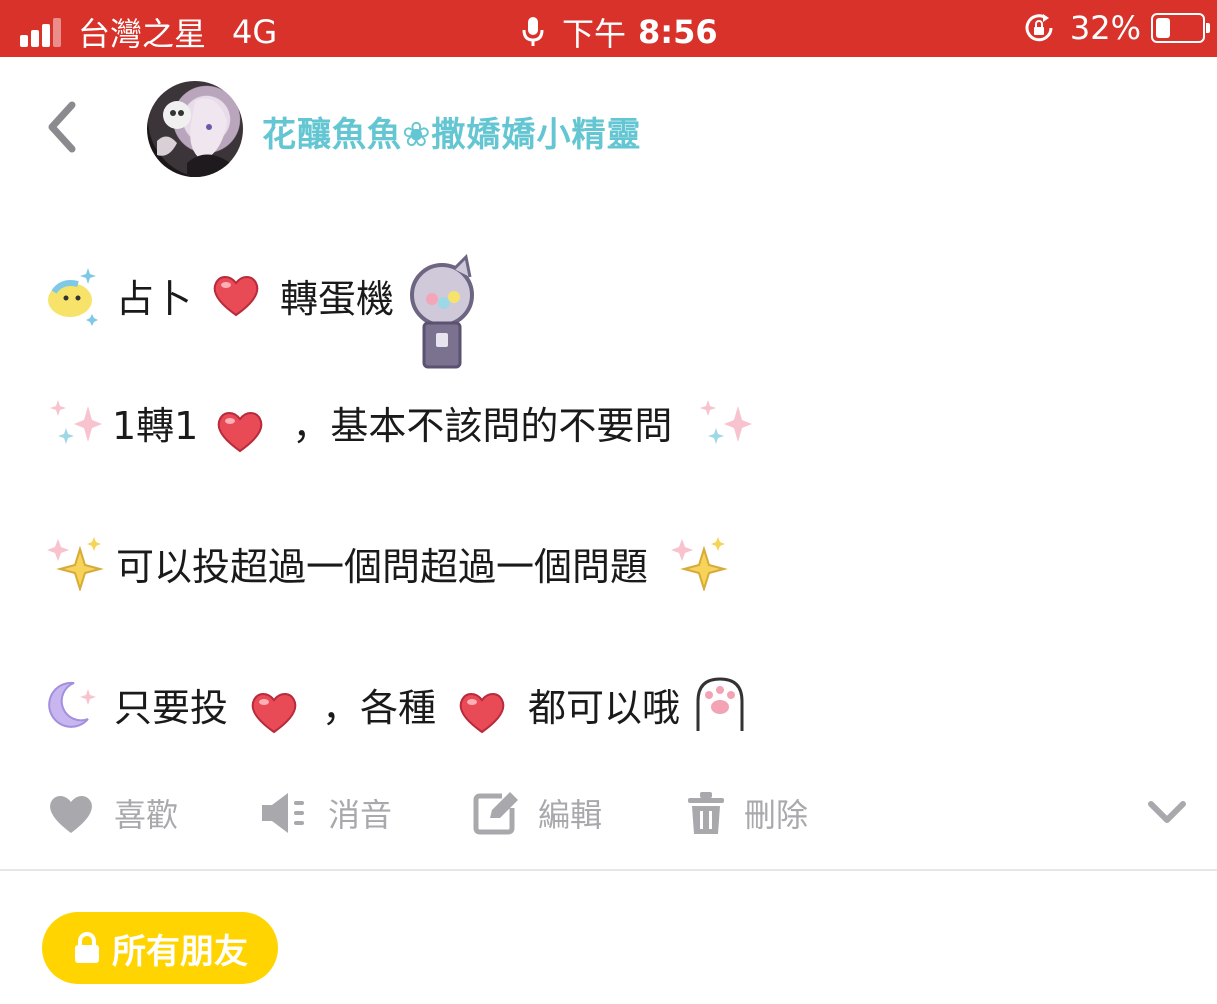  I want to click on post-line-2: 1轉1 ，基本不該問的不要問, so click(399, 423).